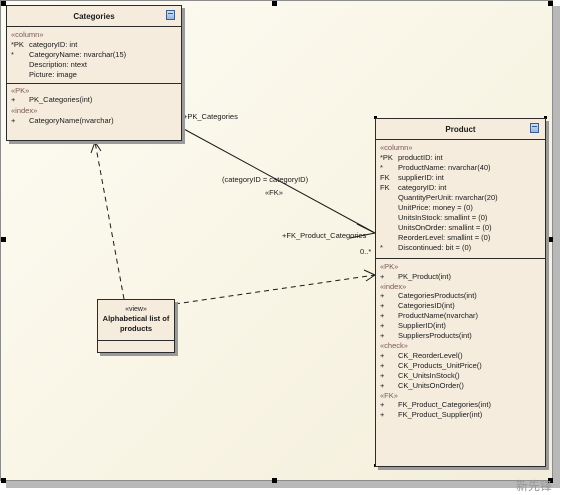  I want to click on member-row: + PK_Categories(int), so click(94, 100).